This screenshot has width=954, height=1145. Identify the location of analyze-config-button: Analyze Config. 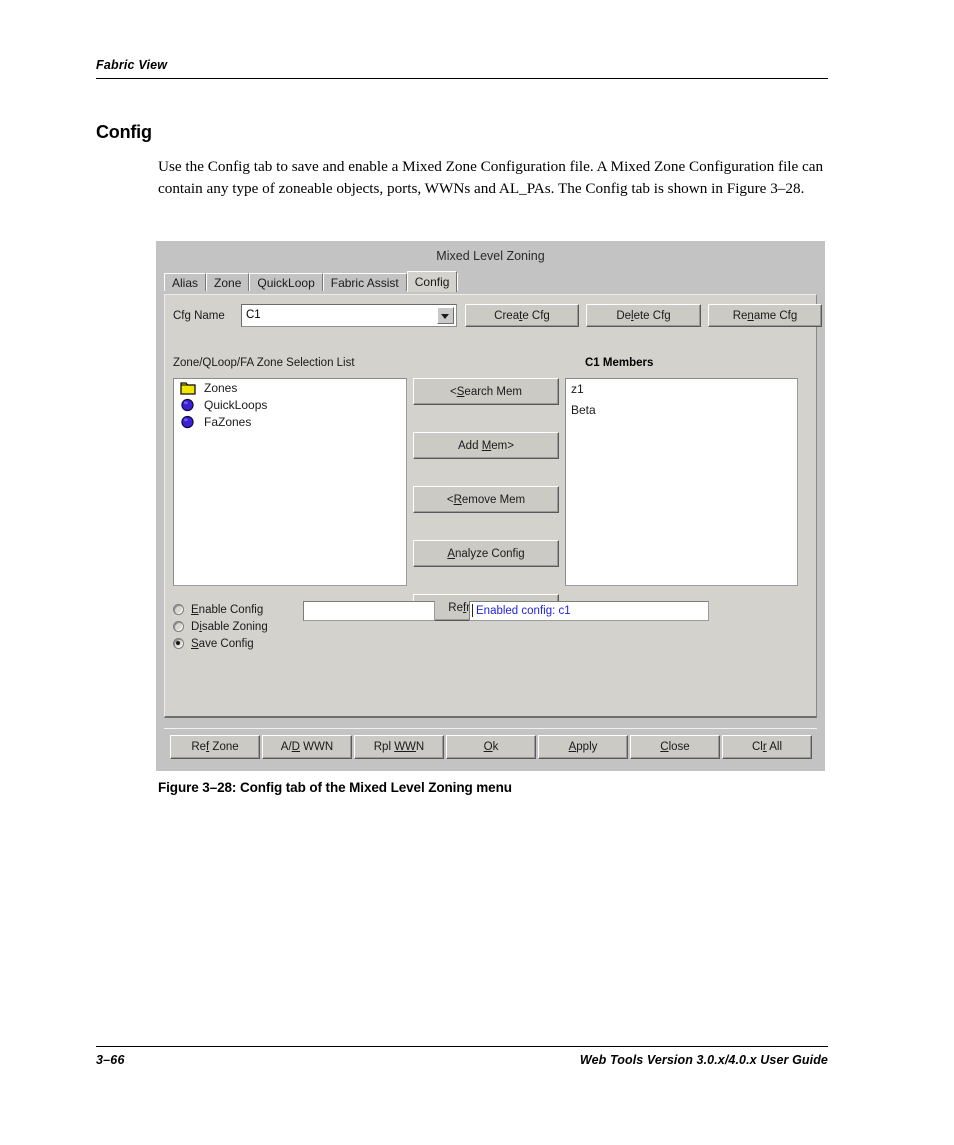
(486, 553).